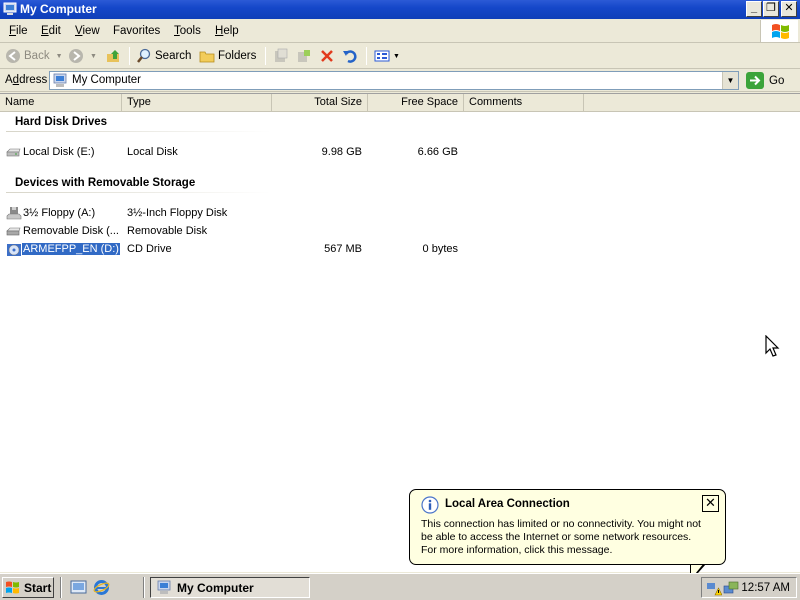 The image size is (800, 600). I want to click on undo-button, so click(351, 56).